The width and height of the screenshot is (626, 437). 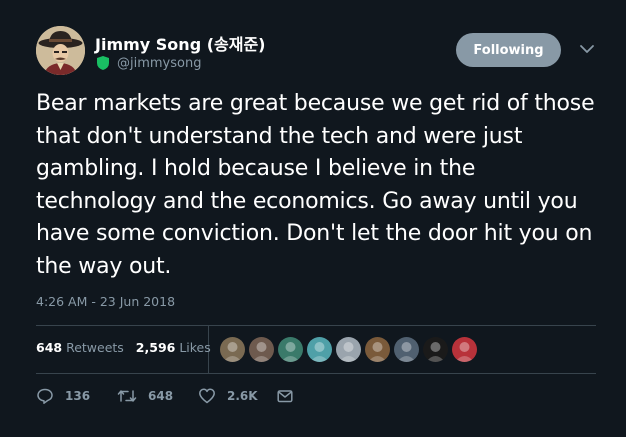 I want to click on author-name: Jimmy Song (송재준), so click(x=180, y=43).